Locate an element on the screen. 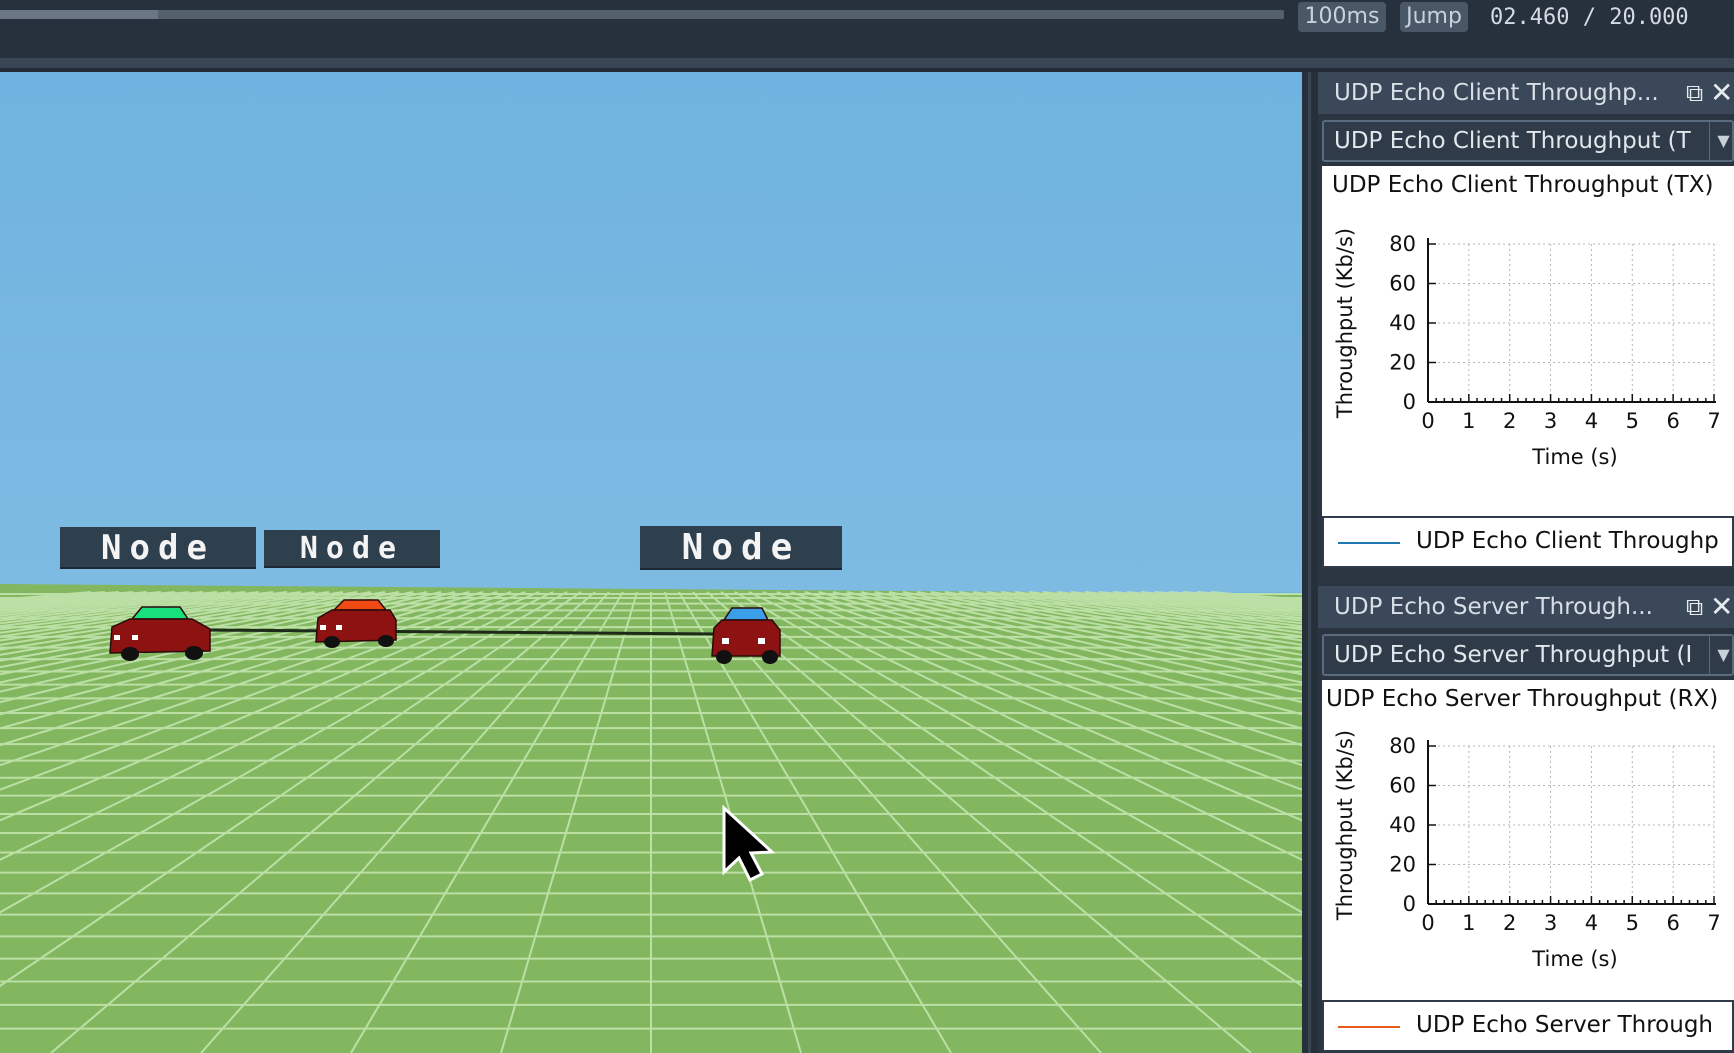  timeline-progress is located at coordinates (79, 14).